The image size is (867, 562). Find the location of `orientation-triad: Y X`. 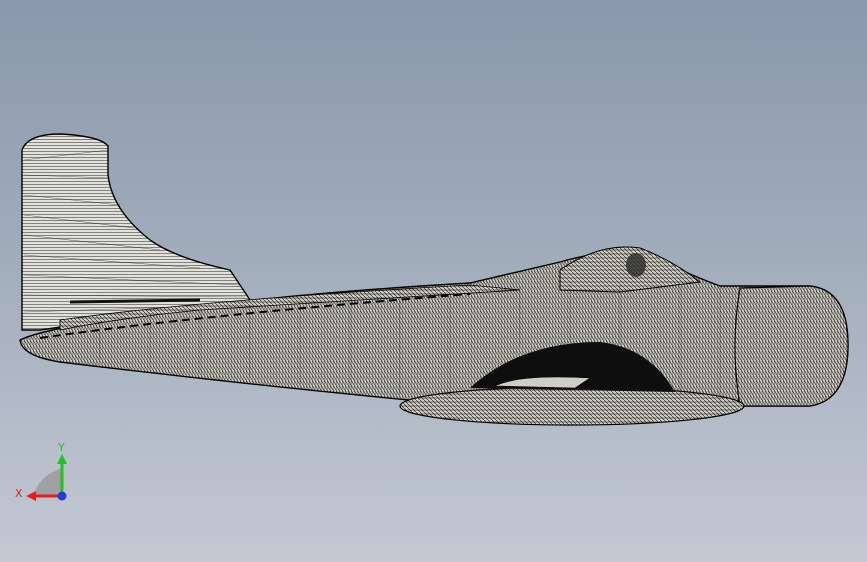

orientation-triad: Y X is located at coordinates (41, 471).